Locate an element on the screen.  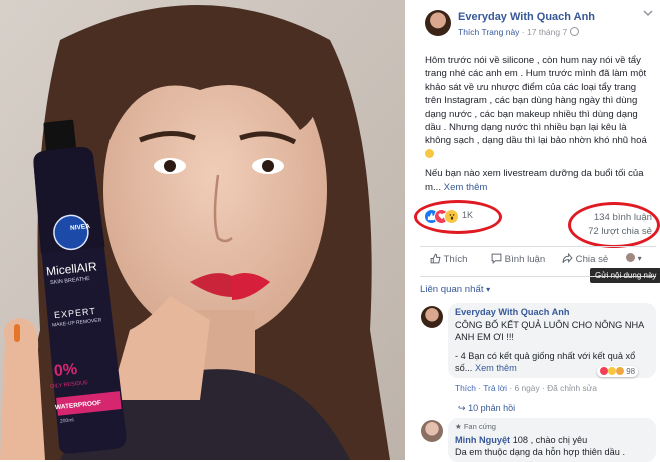
fan-badge: Fan cứng is located at coordinates (479, 426).